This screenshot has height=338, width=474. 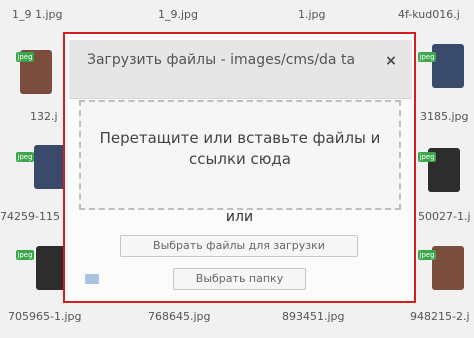 What do you see at coordinates (240, 69) in the screenshot?
I see `dialog-header: Загрузить файлы - images/cms/da ta ×` at bounding box center [240, 69].